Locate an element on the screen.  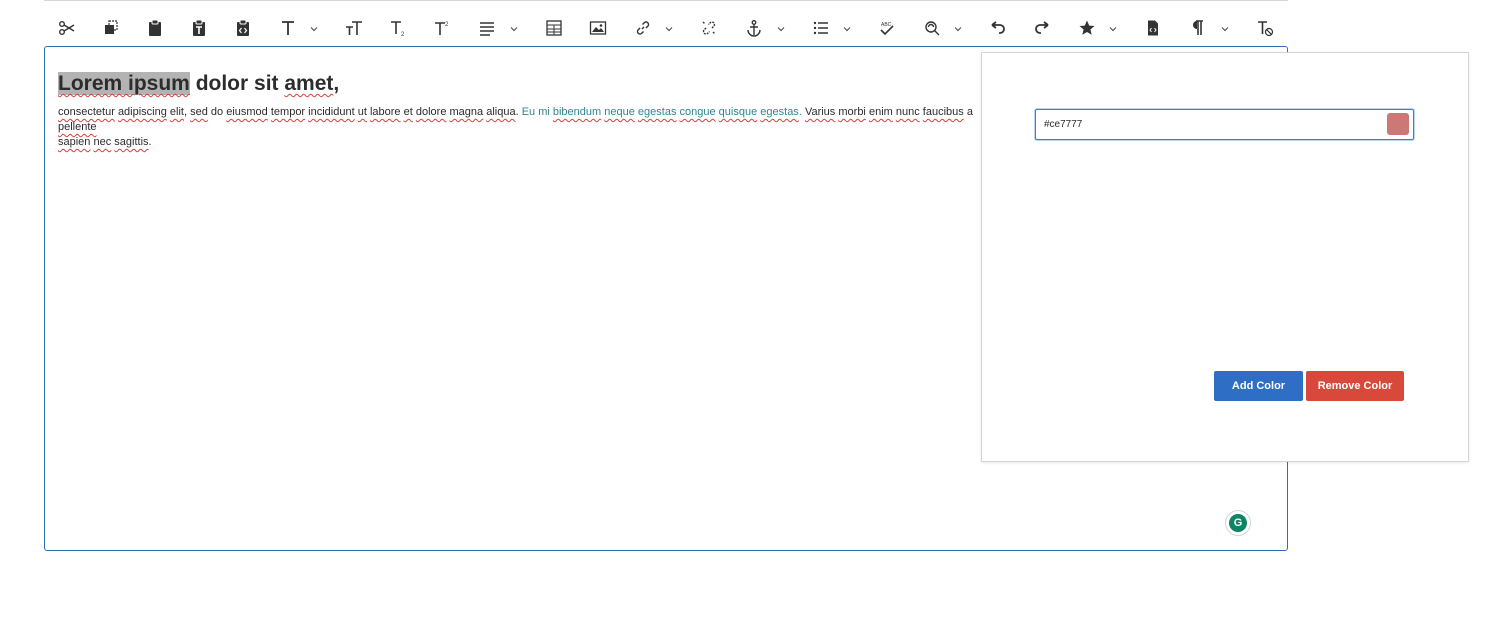
paste-html-button is located at coordinates (243, 28).